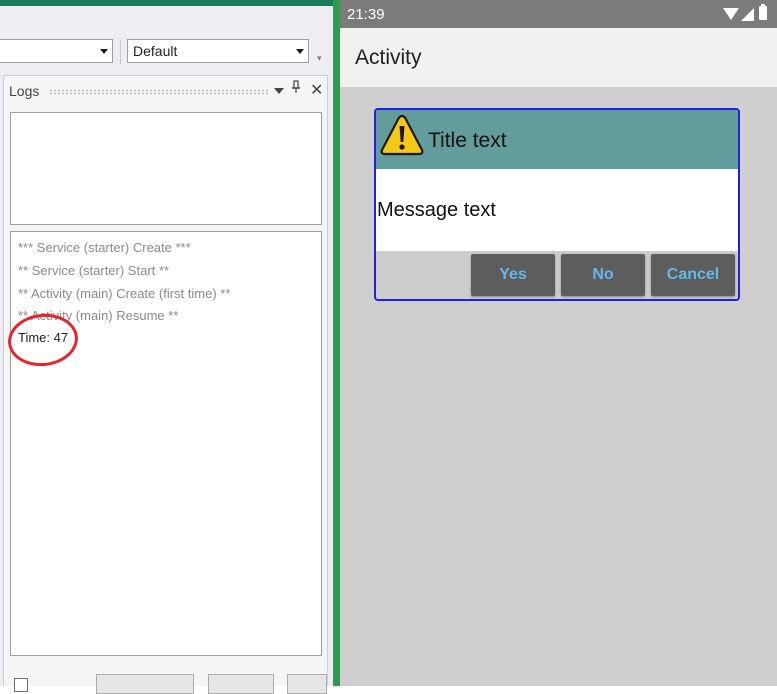 The image size is (777, 694). Describe the element at coordinates (467, 140) in the screenshot. I see `dialog-title: Title text` at that location.